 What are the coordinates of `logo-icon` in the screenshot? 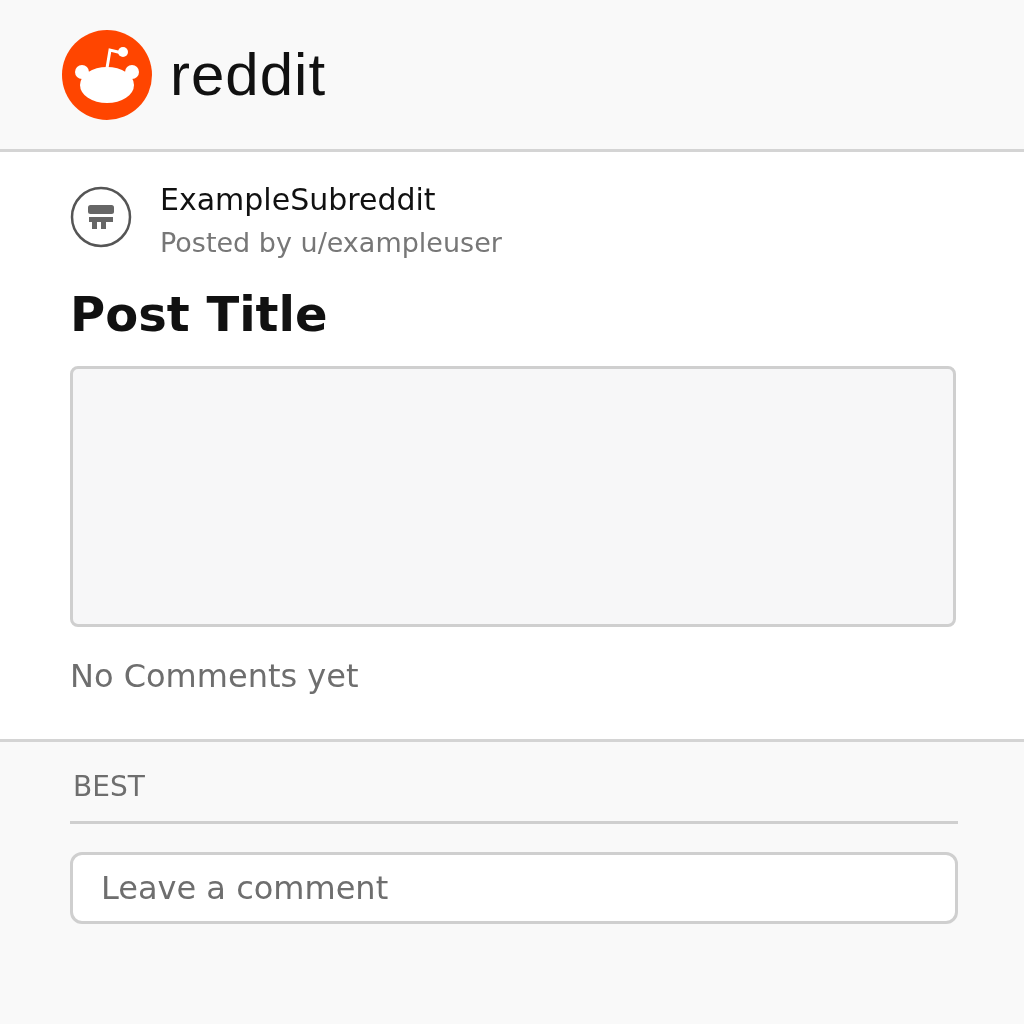 It's located at (107, 74).